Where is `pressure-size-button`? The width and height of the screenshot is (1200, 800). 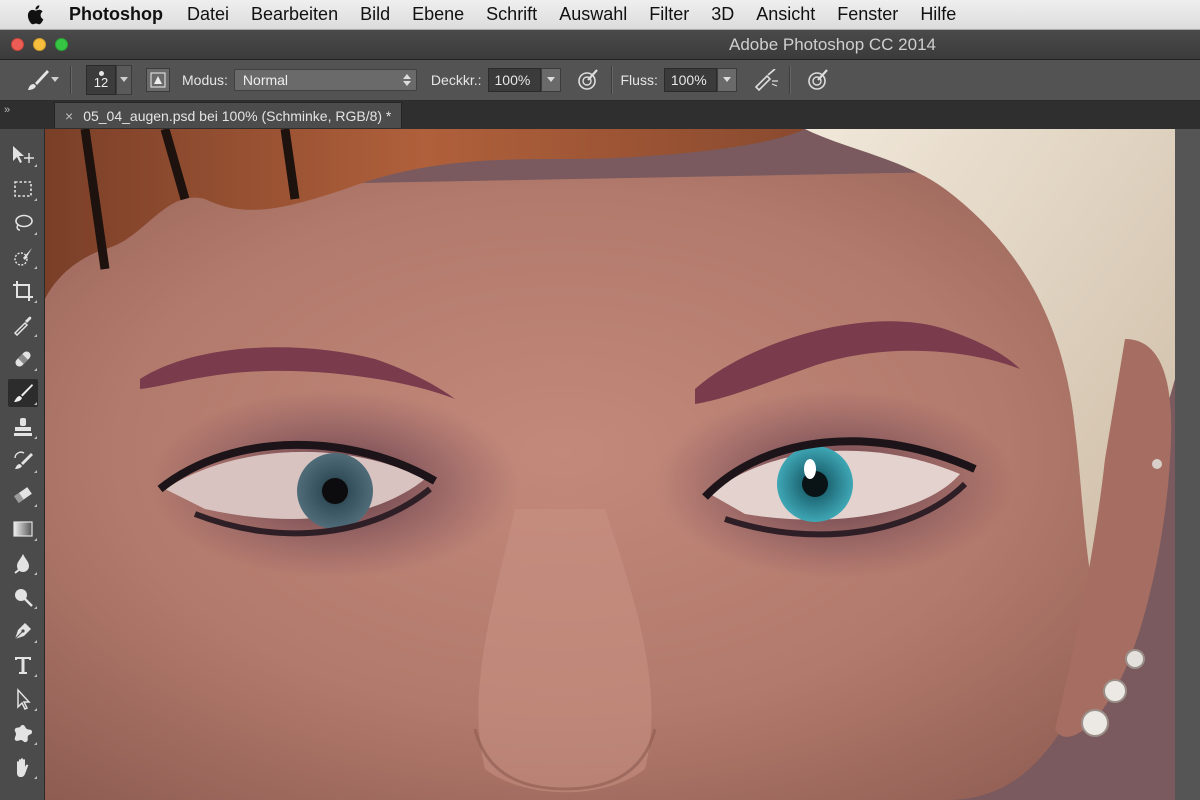
pressure-size-button is located at coordinates (818, 80).